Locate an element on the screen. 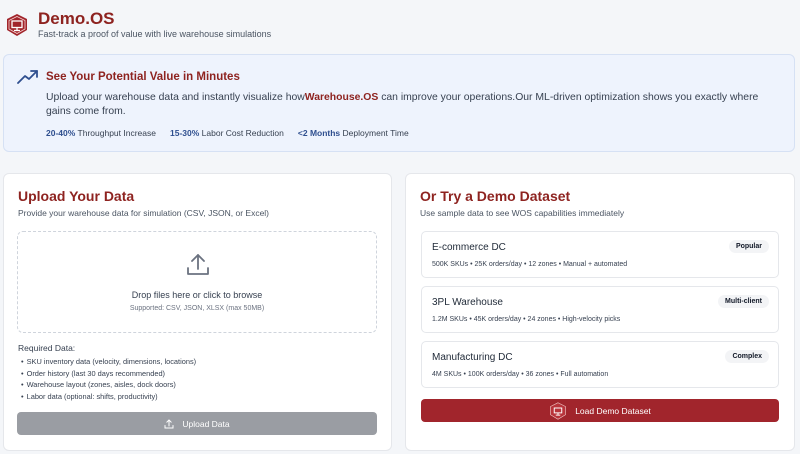 The height and width of the screenshot is (454, 800). dataset-badge: Multi-client is located at coordinates (743, 301).